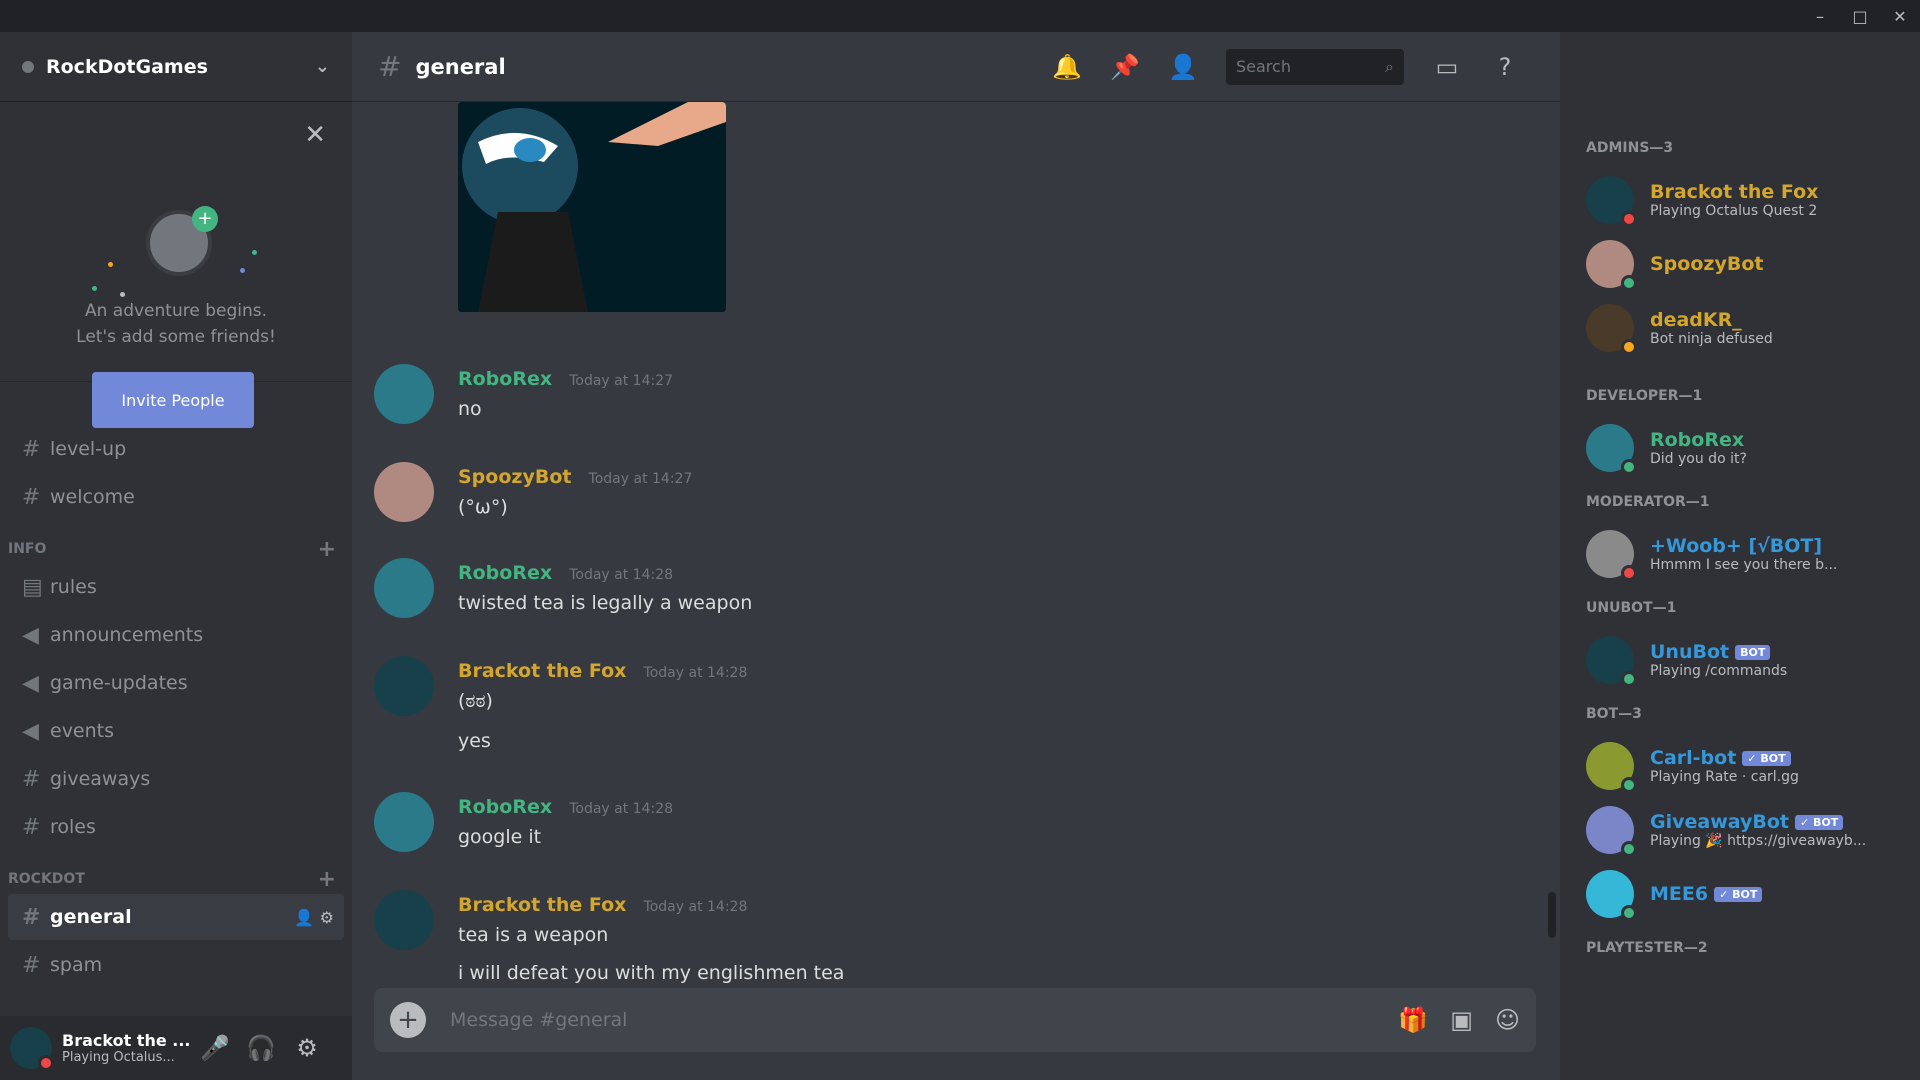  What do you see at coordinates (314, 917) in the screenshot?
I see `channel-settings-icons: 👤 ⚙` at bounding box center [314, 917].